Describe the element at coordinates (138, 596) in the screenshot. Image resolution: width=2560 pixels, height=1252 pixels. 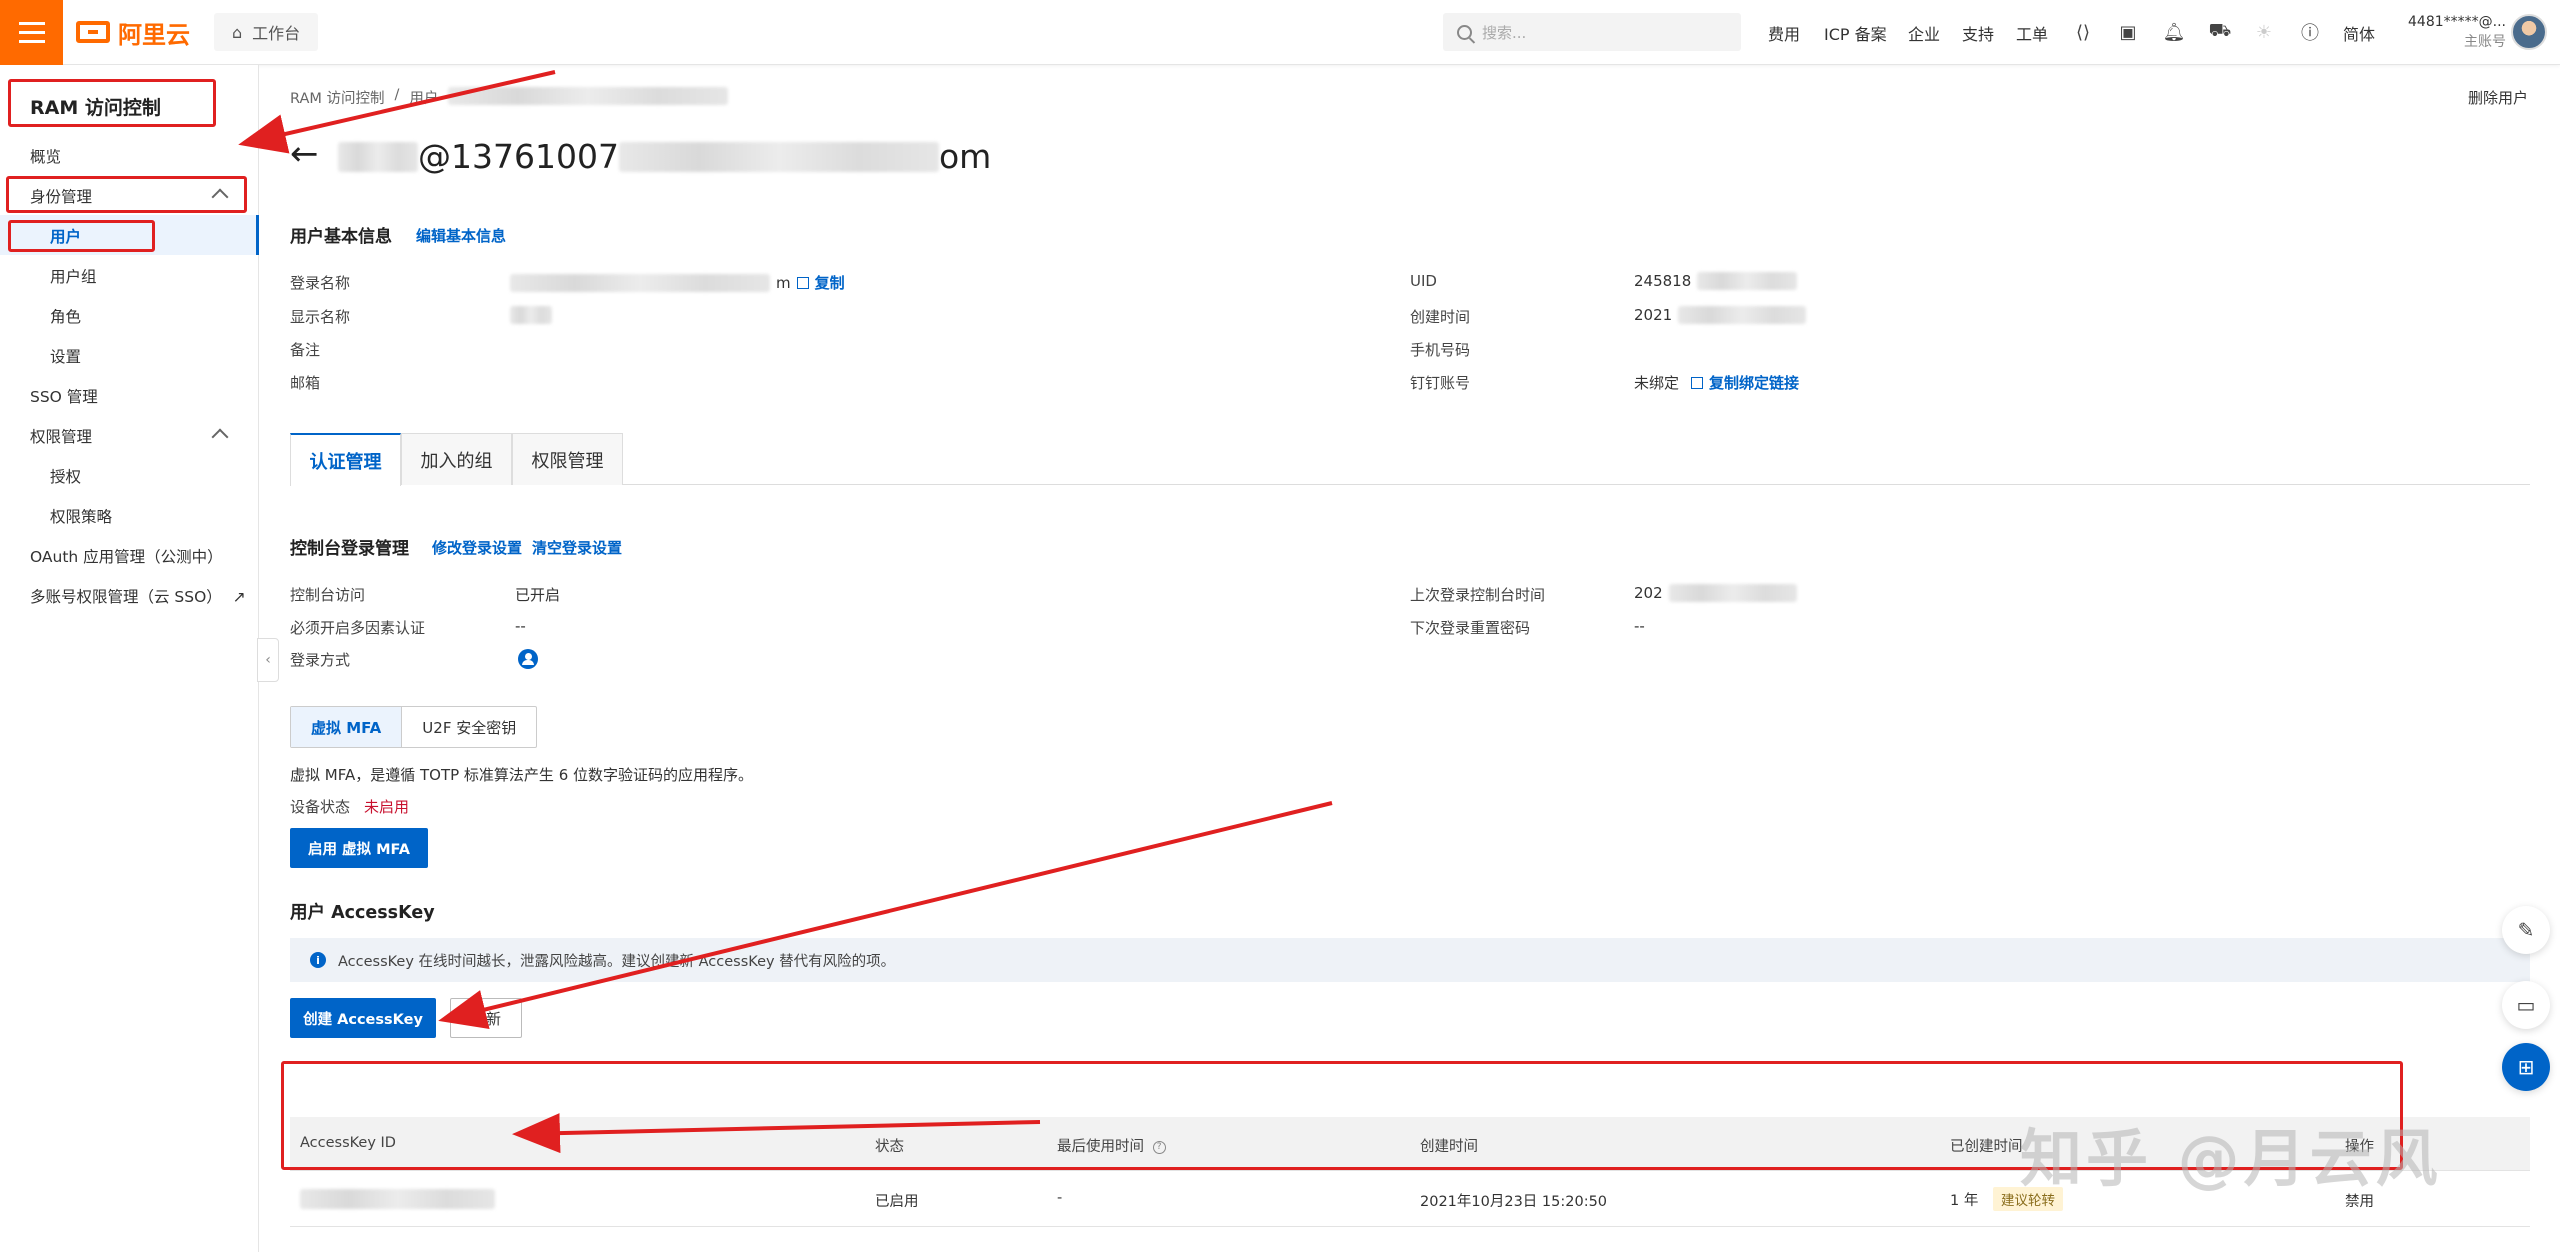
I see `sidebar-item-multi-account: 多账号权限管理（云 SSO） ↗` at that location.